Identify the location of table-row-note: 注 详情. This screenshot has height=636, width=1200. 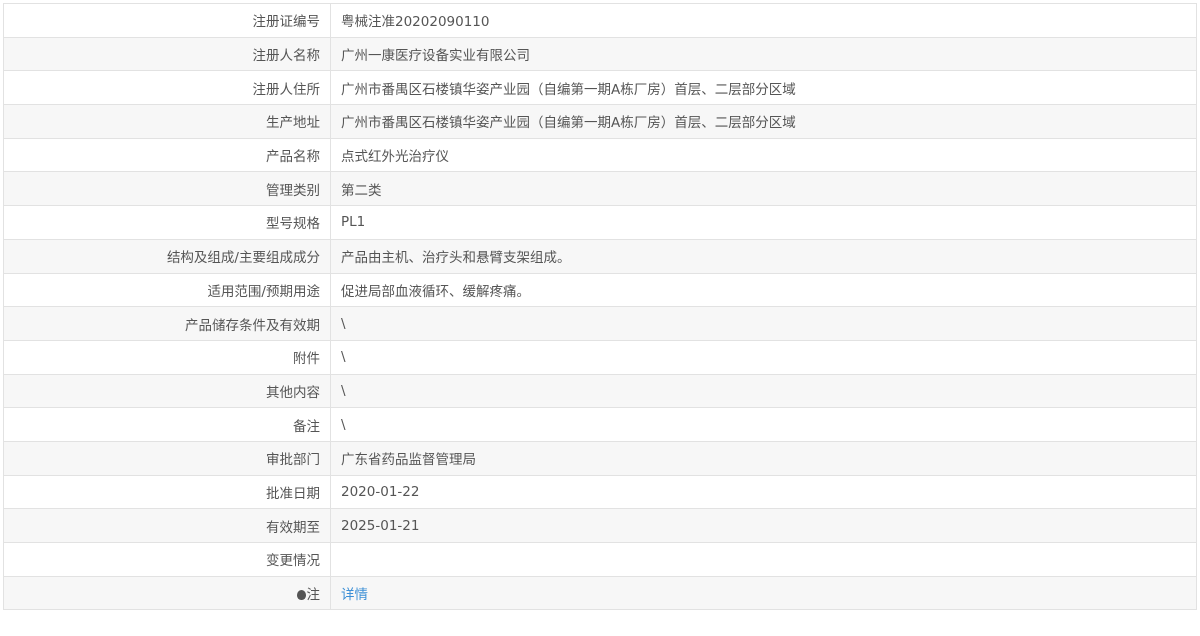
(600, 593).